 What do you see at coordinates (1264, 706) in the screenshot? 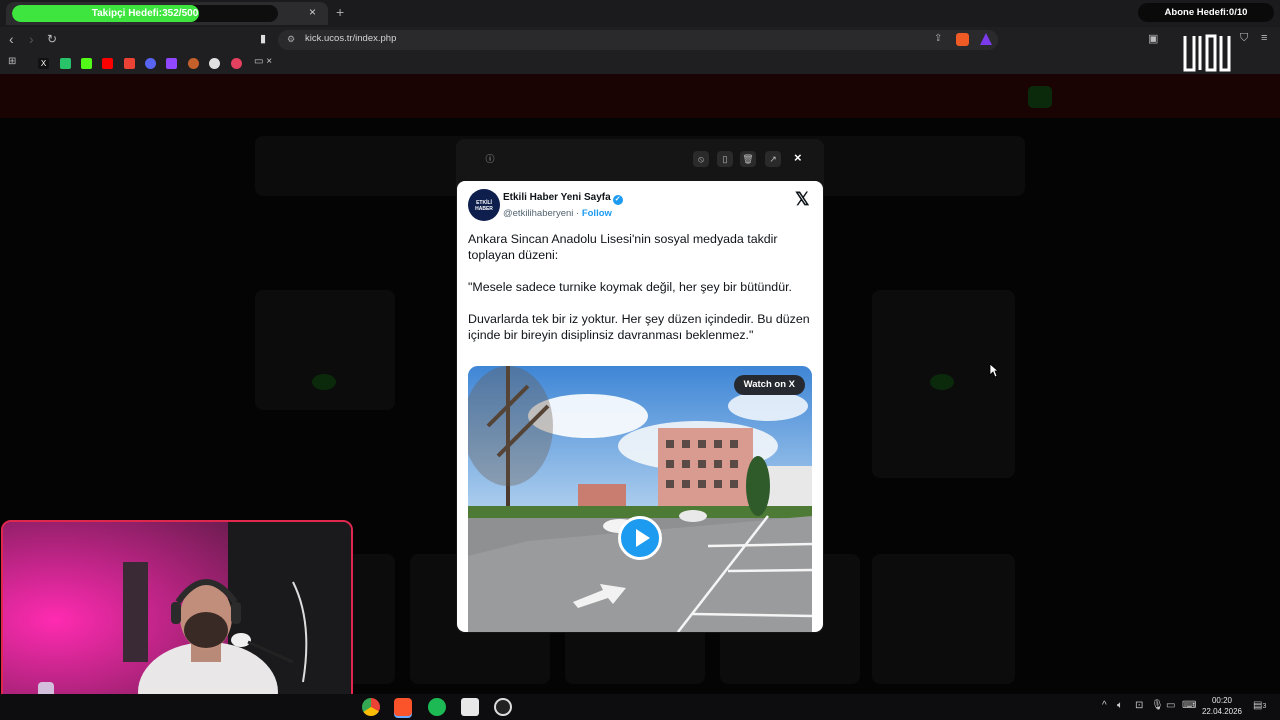
I see `notification-count: 3` at bounding box center [1264, 706].